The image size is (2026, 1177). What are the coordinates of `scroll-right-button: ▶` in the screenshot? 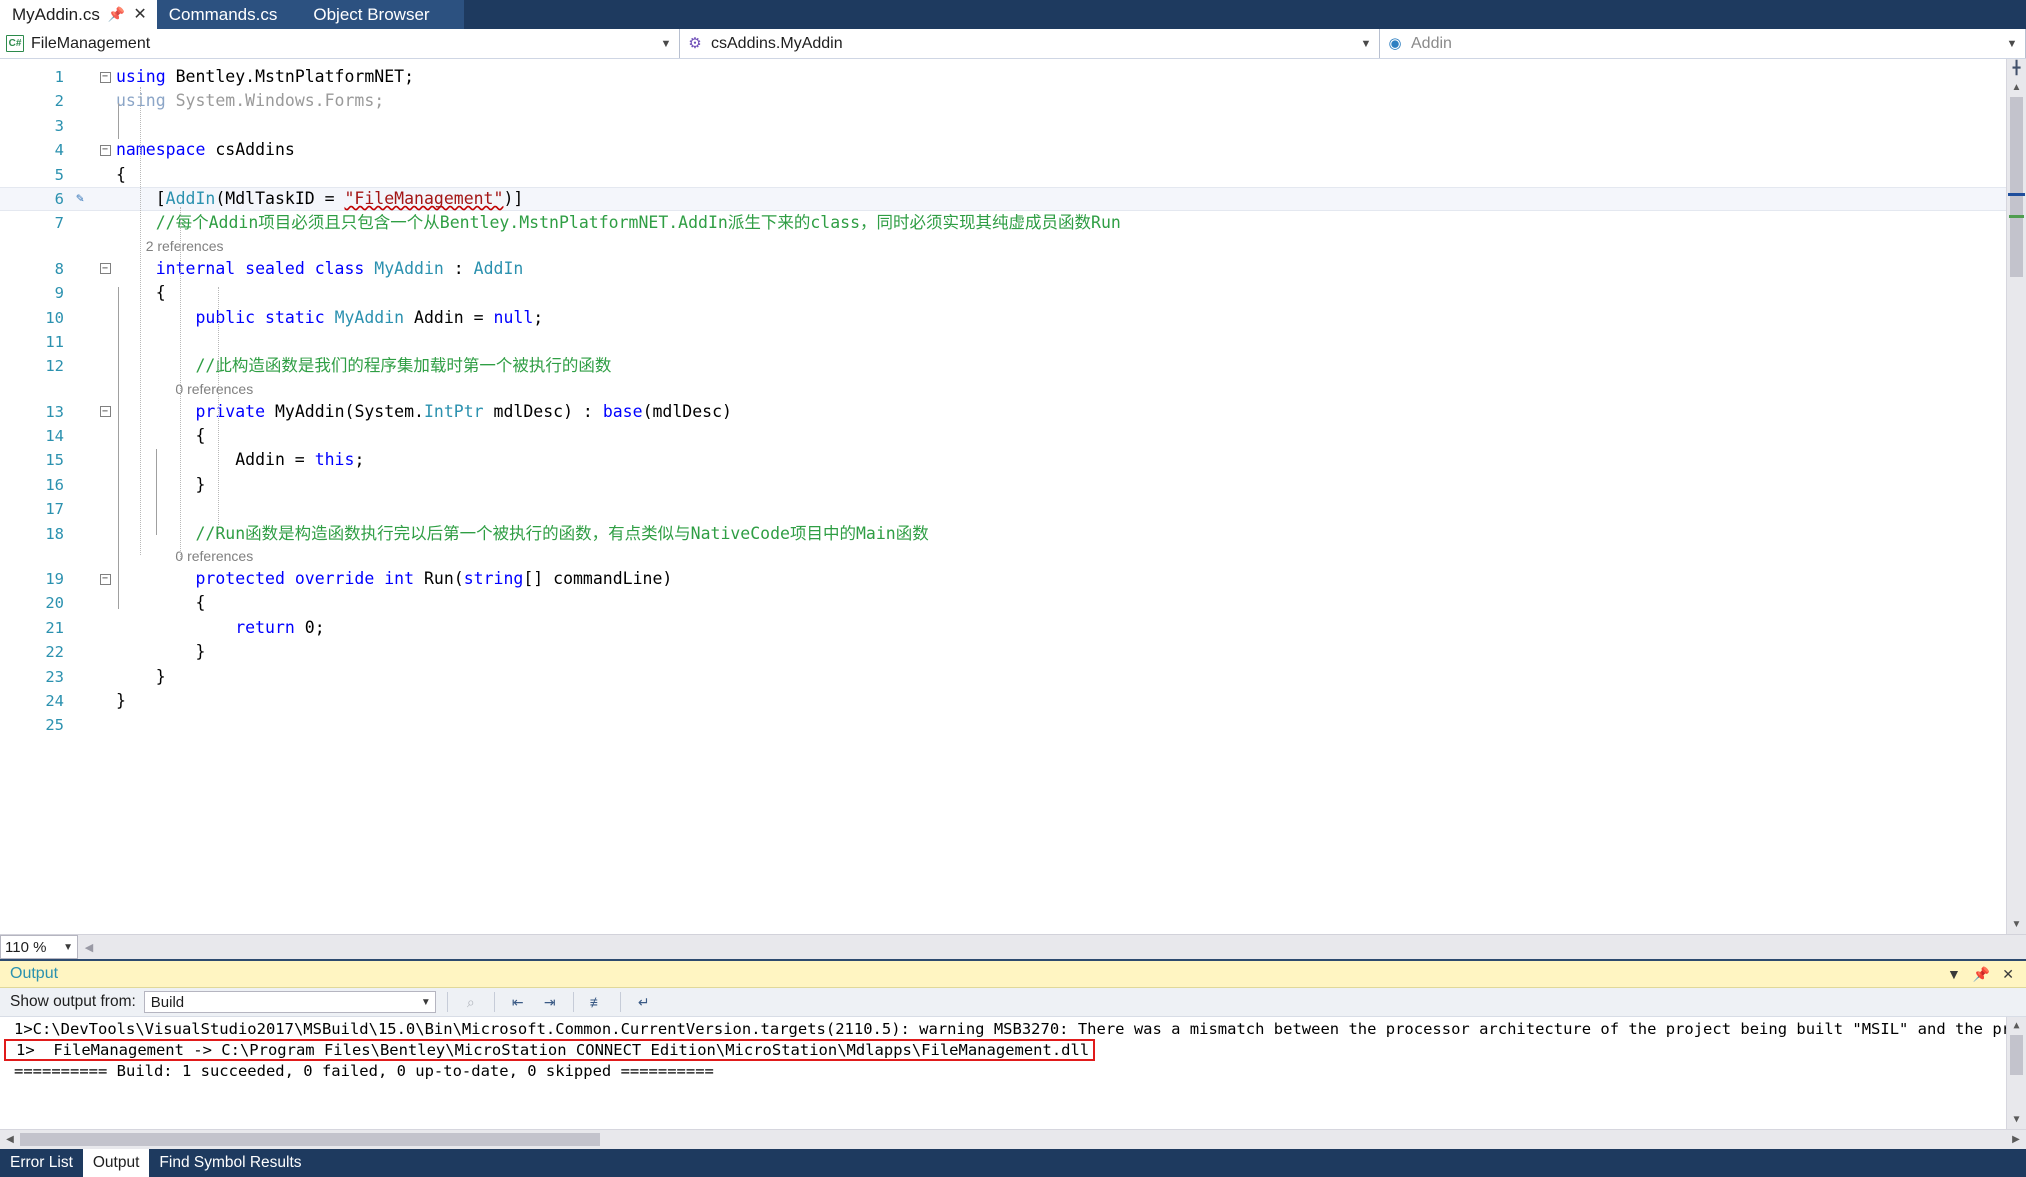 It's located at (2016, 1139).